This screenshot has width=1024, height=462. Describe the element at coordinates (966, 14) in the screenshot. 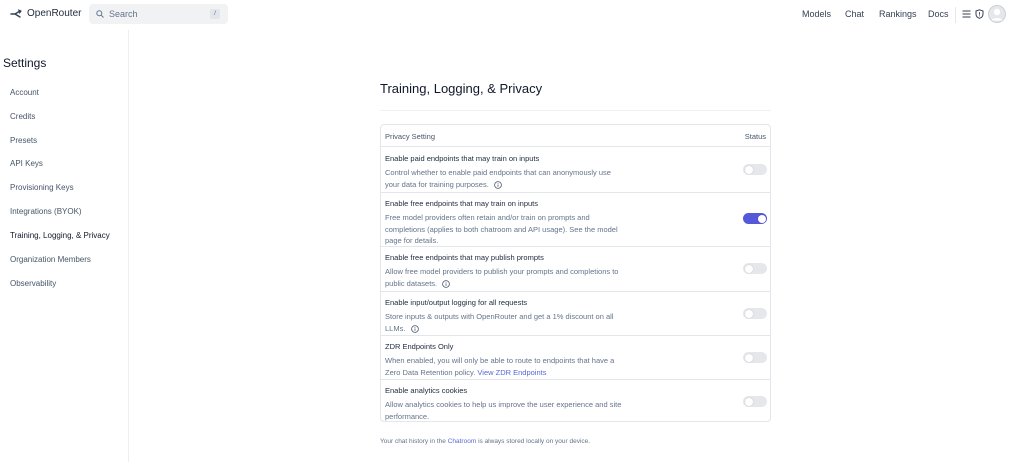

I see `menu-icon` at that location.